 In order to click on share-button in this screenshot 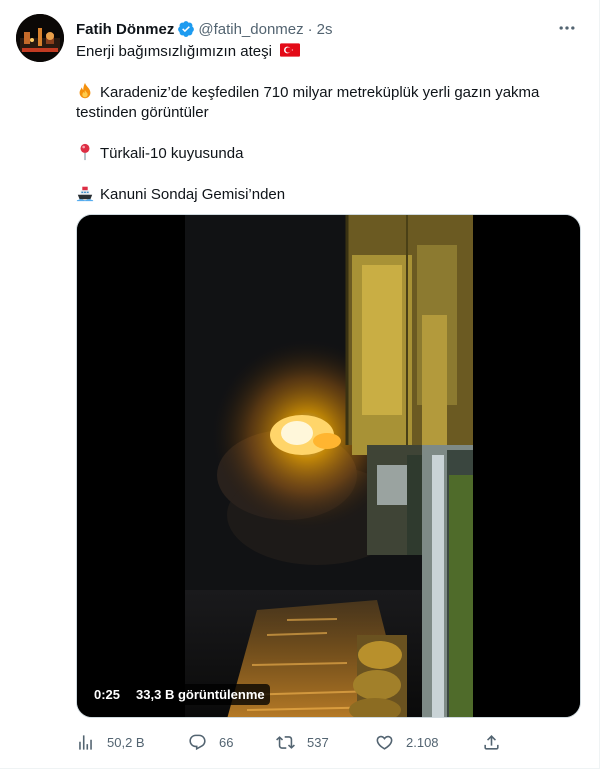, I will do `click(497, 742)`.